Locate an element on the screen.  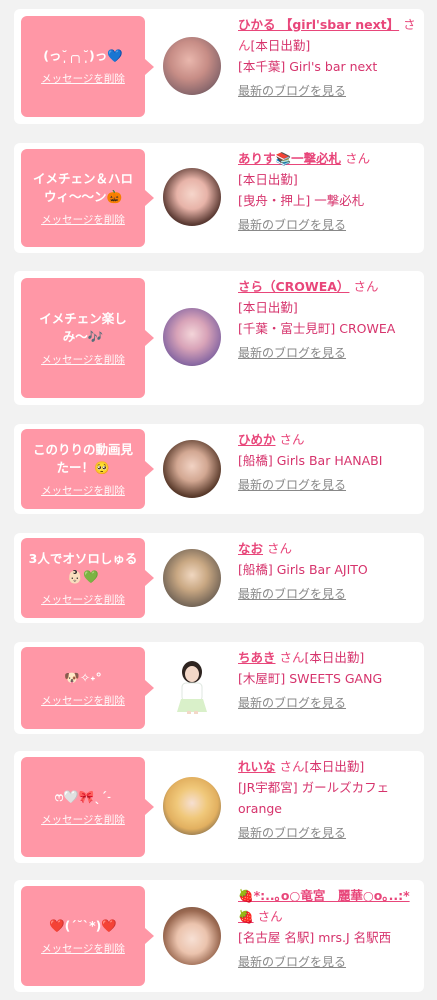
cast-name-link: ありす📚一撃必札 is located at coordinates (289, 158).